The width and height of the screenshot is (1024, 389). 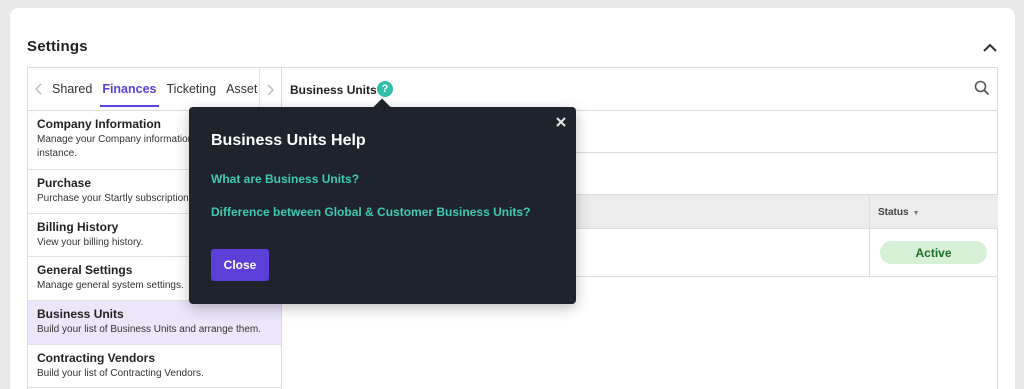 I want to click on list-item-desc: Build your list of Contracting Vendors., so click(x=120, y=373).